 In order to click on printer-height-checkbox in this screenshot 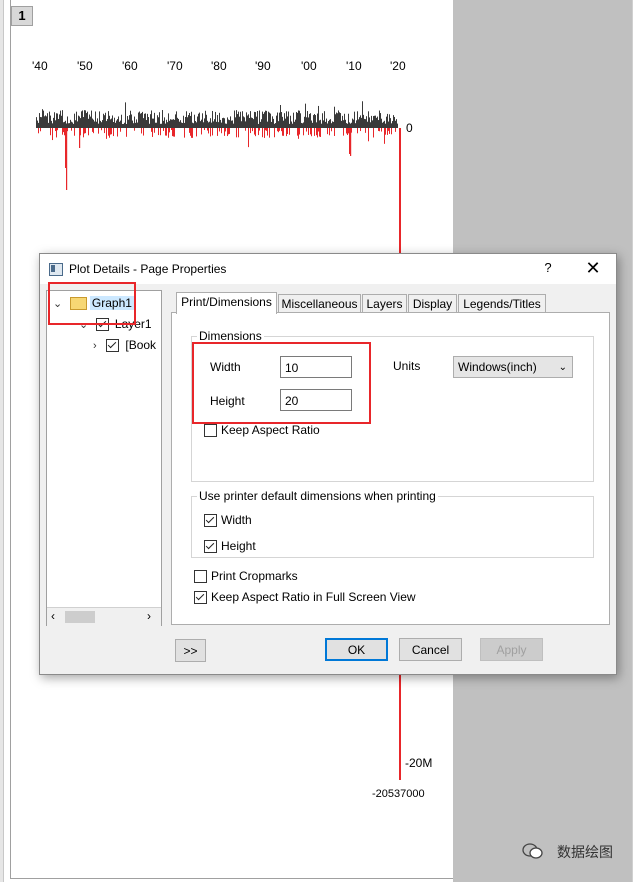, I will do `click(210, 547)`.